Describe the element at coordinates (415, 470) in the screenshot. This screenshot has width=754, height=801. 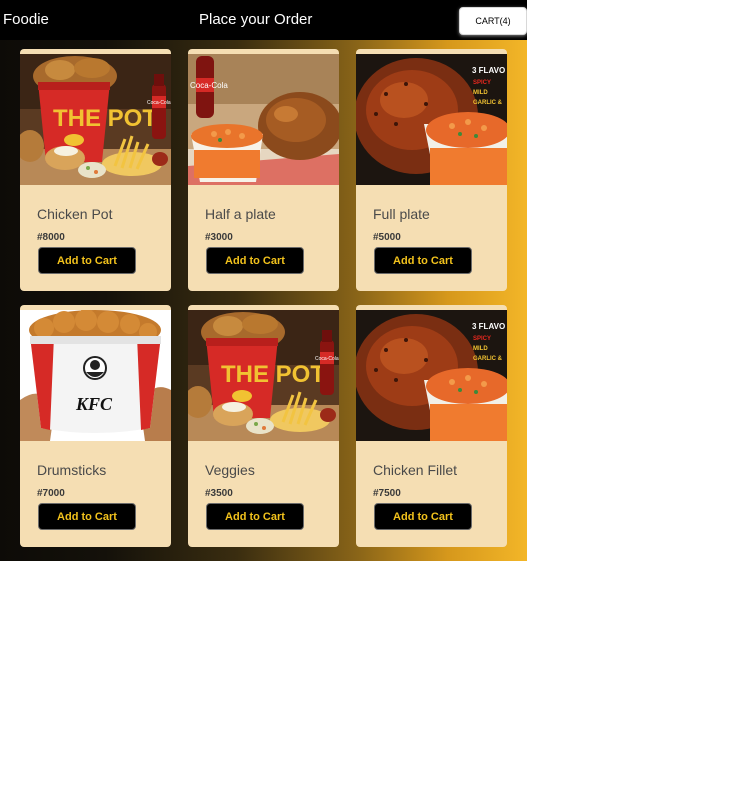
I see `product-name: Chicken Fillet` at that location.